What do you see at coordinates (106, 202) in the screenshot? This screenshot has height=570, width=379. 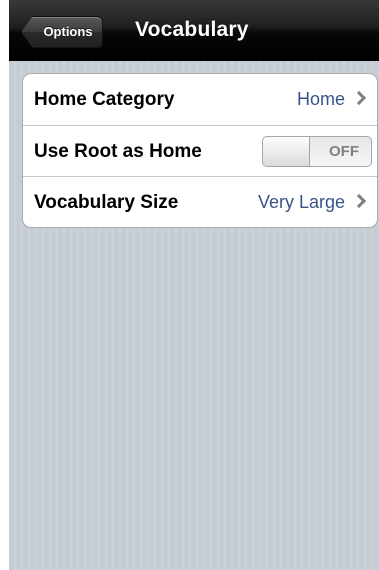 I see `vocabulary-size-label: Vocabulary Size` at bounding box center [106, 202].